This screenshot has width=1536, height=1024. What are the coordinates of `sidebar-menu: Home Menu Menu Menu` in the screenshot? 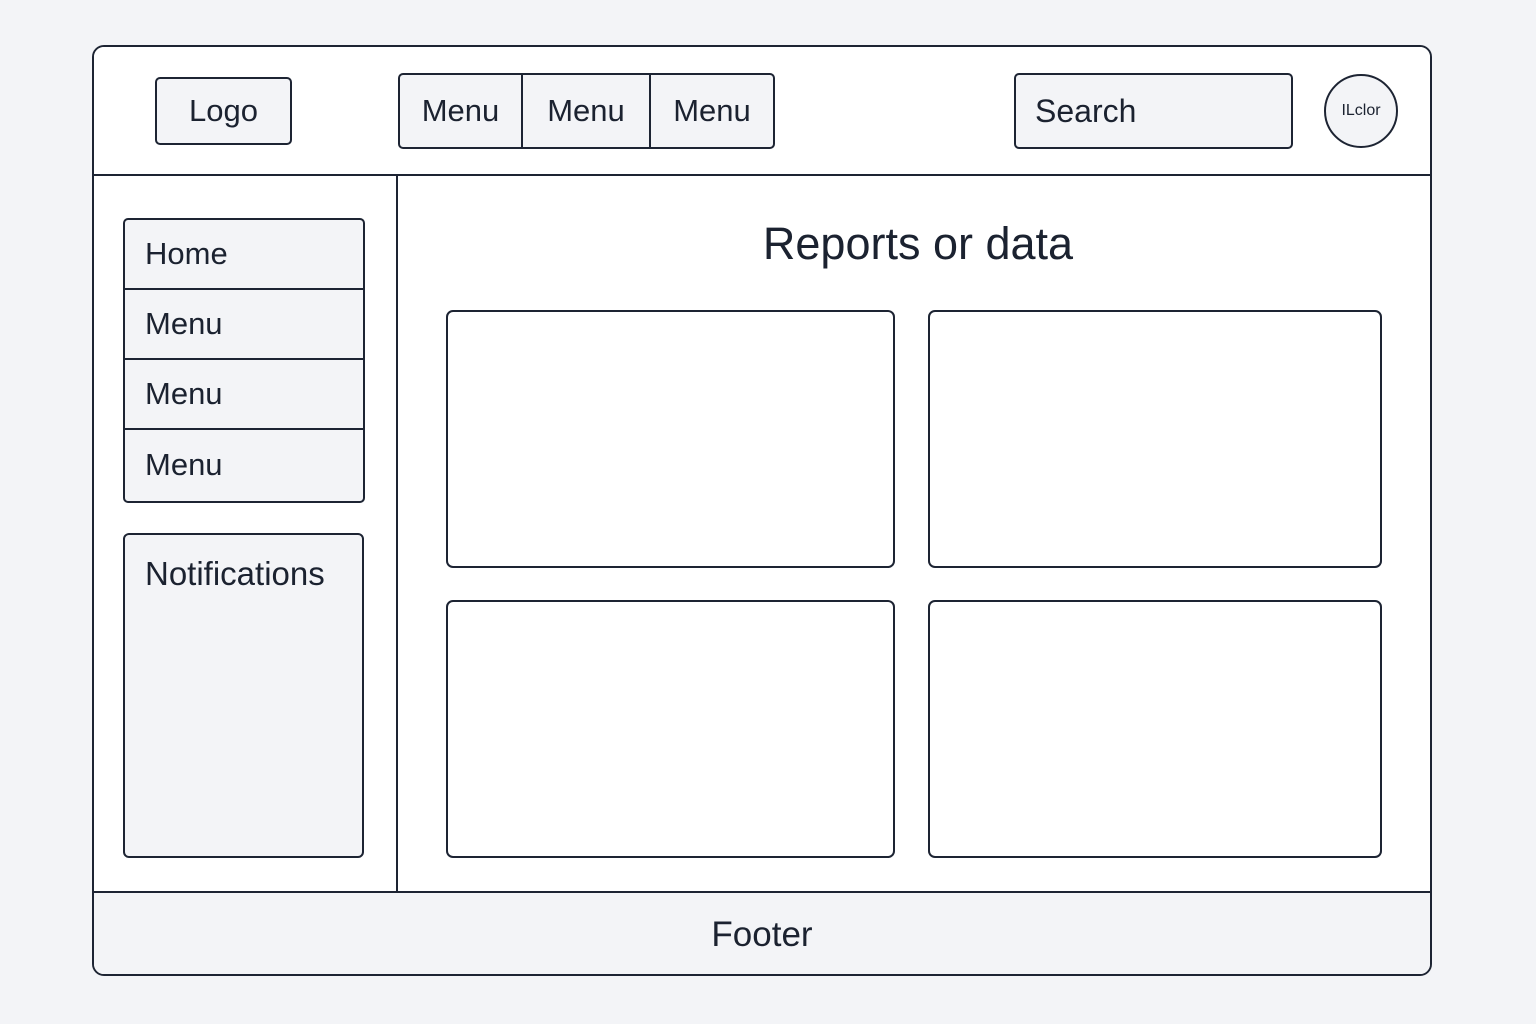 It's located at (244, 360).